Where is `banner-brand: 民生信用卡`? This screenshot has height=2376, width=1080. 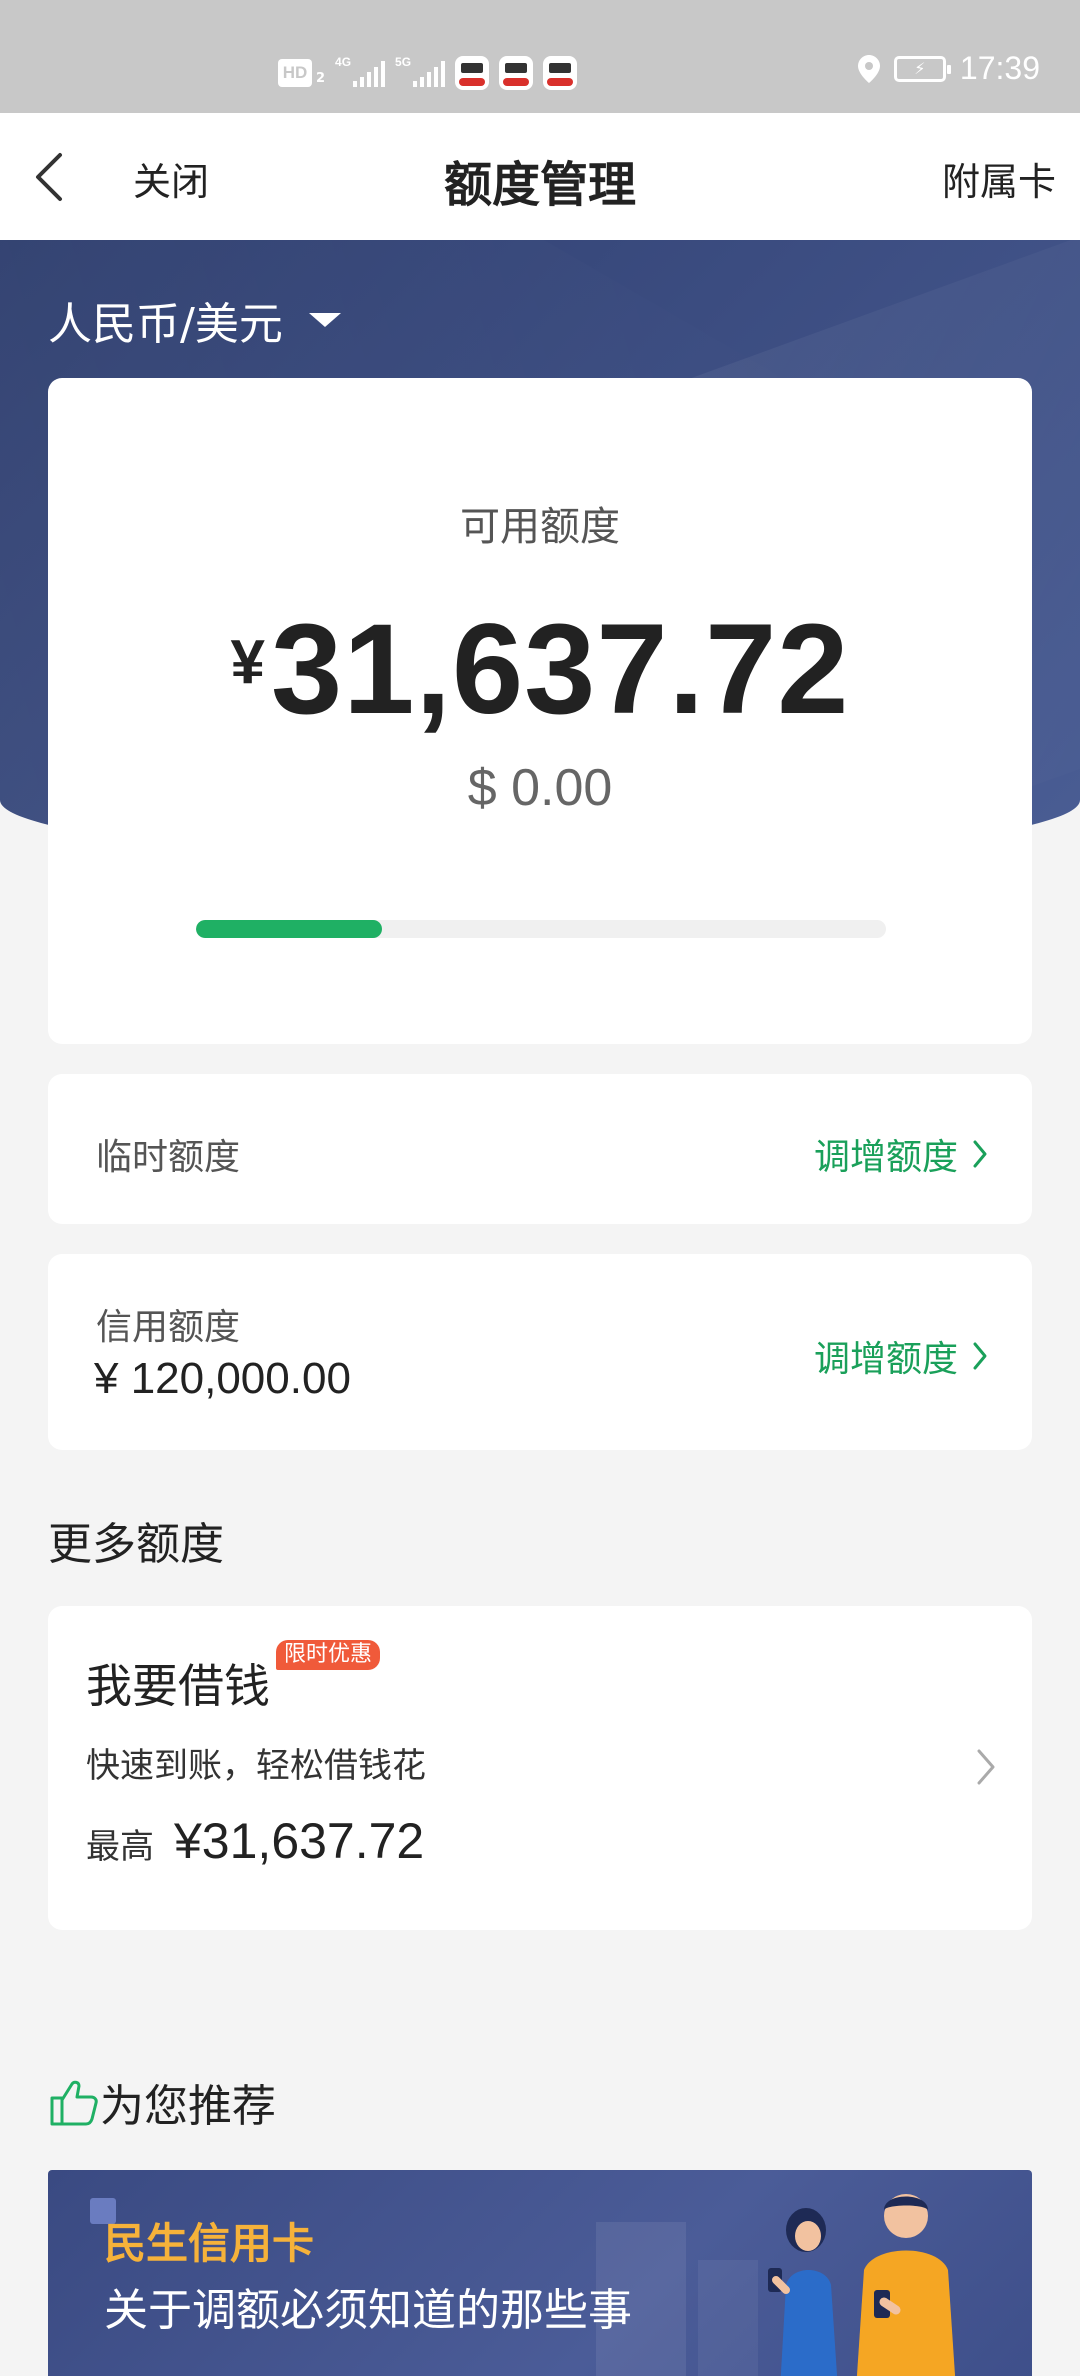
banner-brand: 民生信用卡 is located at coordinates (209, 2243).